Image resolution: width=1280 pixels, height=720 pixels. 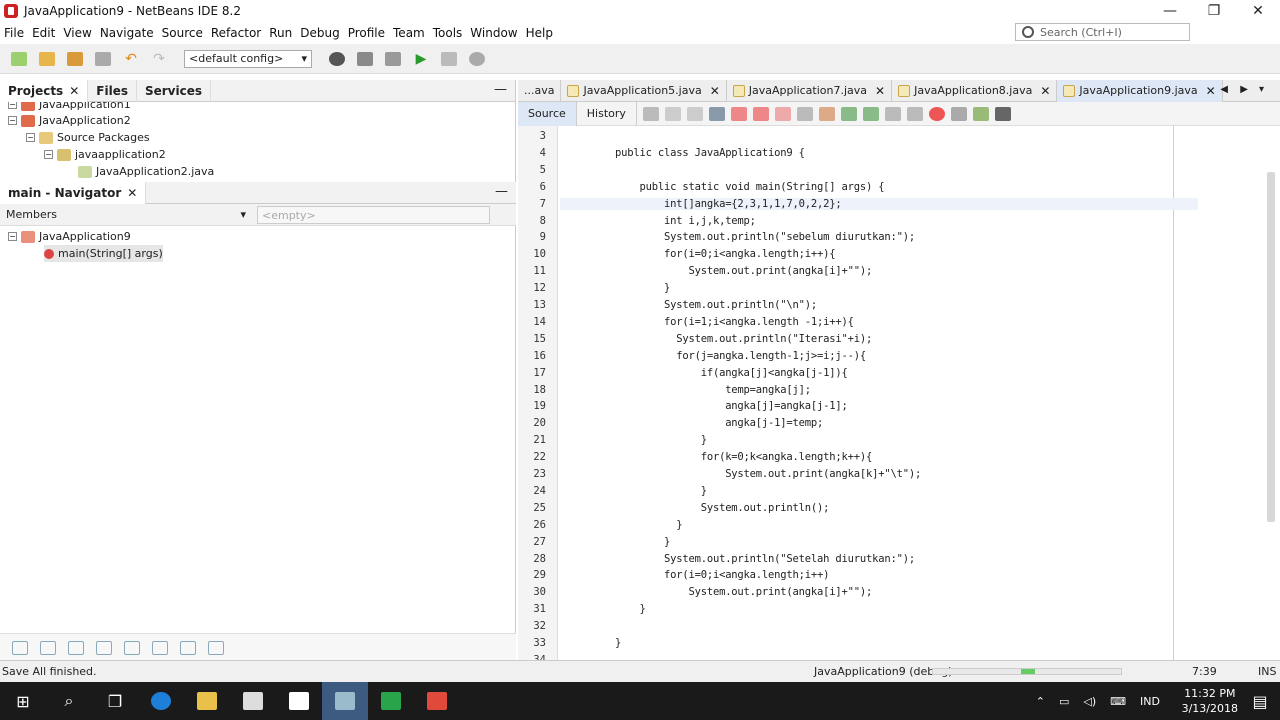 What do you see at coordinates (749, 187) in the screenshot?
I see `code-line: public static void main(String[] args) {` at bounding box center [749, 187].